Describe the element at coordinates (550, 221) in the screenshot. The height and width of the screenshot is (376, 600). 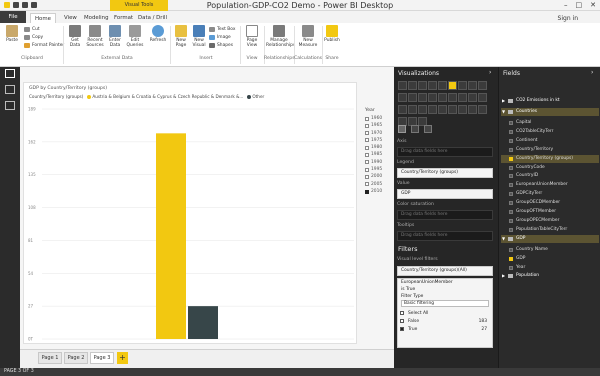
I see `field-item: GroupOPECMember` at that location.